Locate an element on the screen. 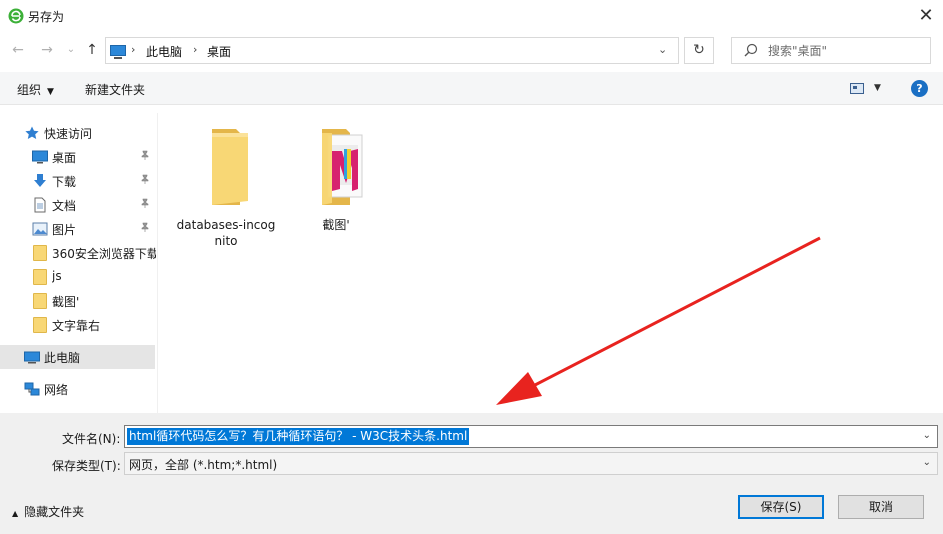 Image resolution: width=943 pixels, height=534 pixels. view-mode-icon is located at coordinates (857, 88).